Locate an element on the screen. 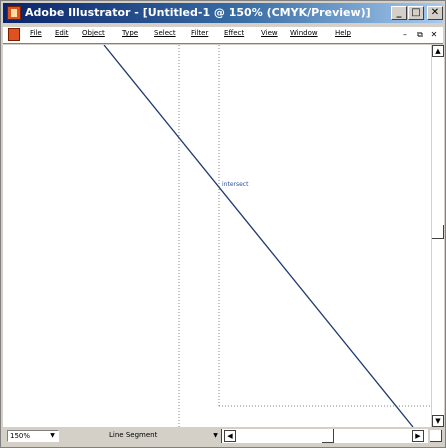 The width and height of the screenshot is (446, 448). menu-help: Help is located at coordinates (343, 33).